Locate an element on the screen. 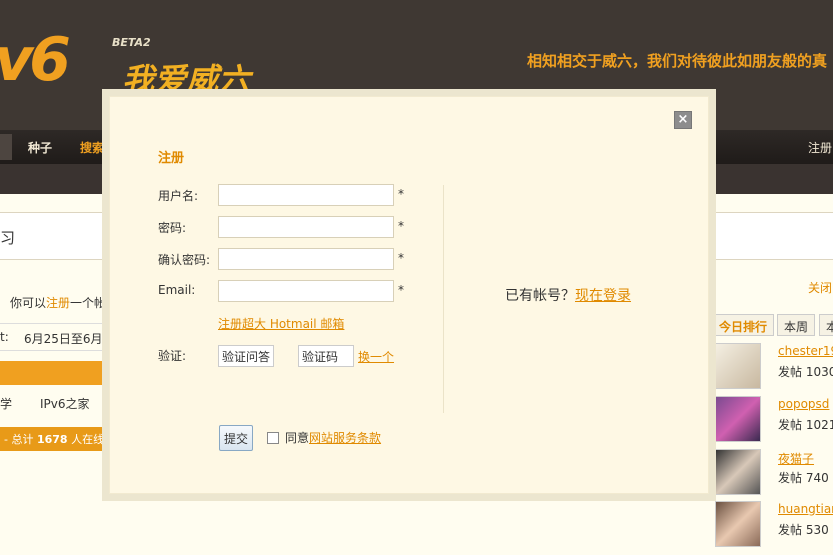 The width and height of the screenshot is (833, 555). logo: v6 is located at coordinates (35, 60).